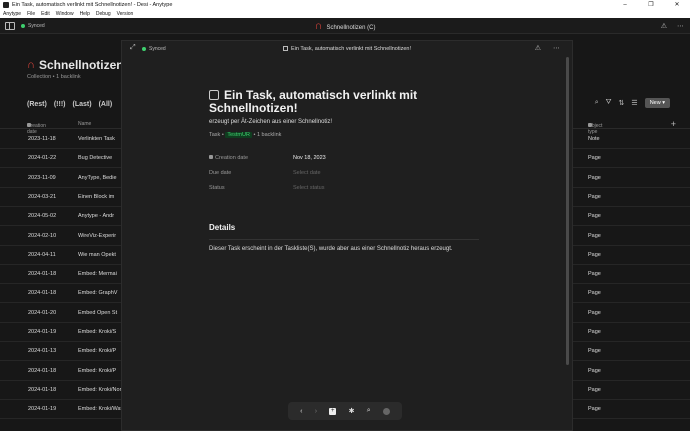 The height and width of the screenshot is (431, 690). I want to click on checkbox-icon, so click(285, 48).